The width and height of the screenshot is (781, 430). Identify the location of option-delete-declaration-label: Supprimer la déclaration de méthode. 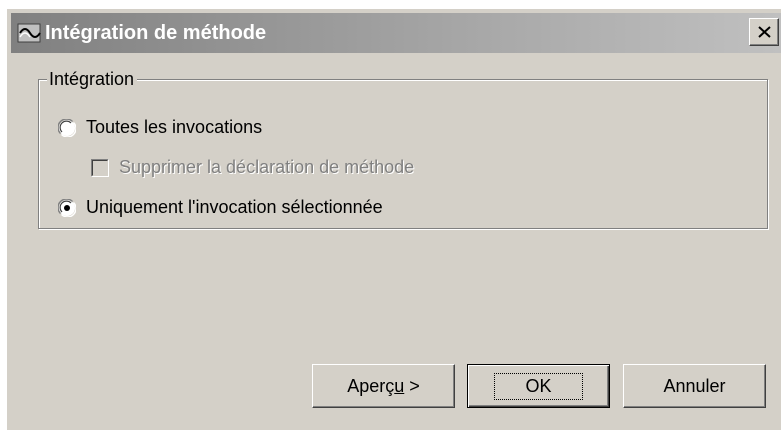
(267, 167).